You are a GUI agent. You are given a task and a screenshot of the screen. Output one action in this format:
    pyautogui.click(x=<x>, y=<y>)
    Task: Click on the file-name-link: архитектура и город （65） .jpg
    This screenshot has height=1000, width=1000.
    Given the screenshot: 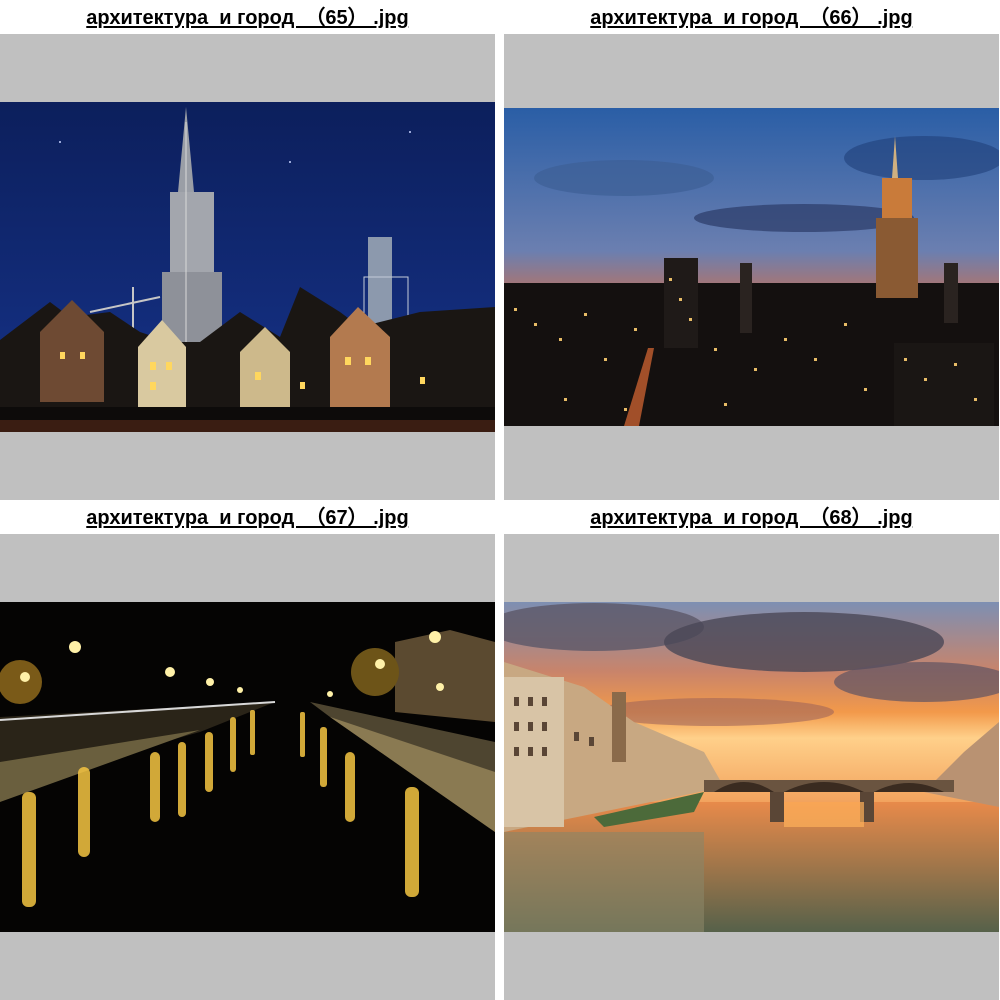 What is the action you would take?
    pyautogui.click(x=247, y=17)
    